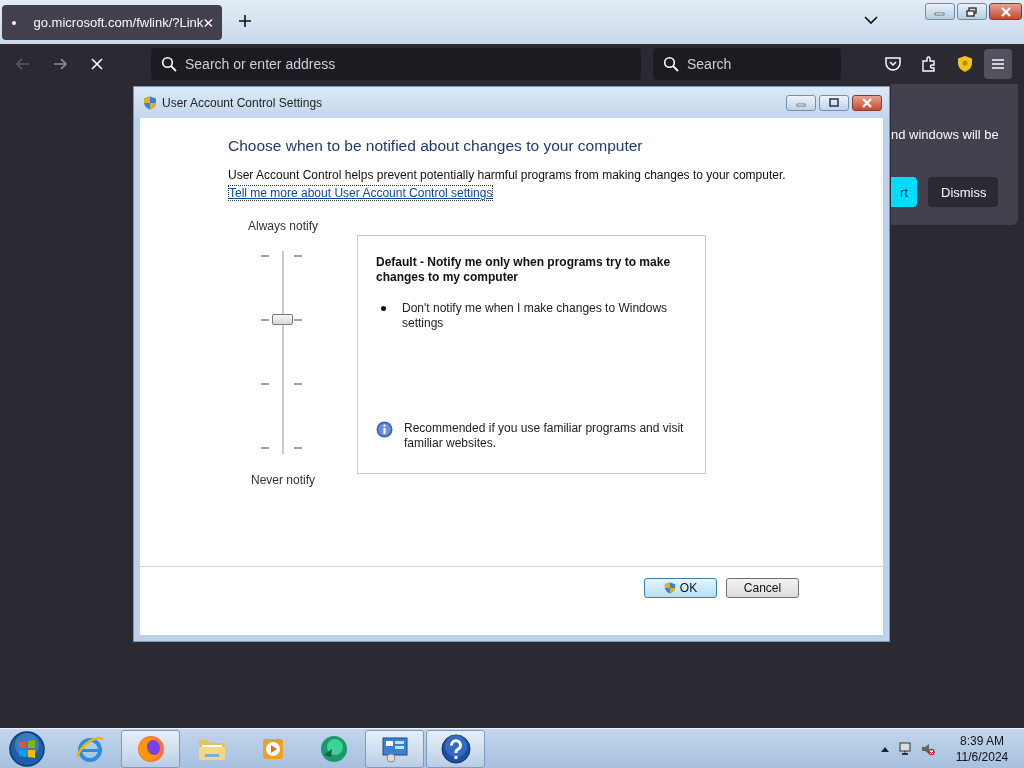 The height and width of the screenshot is (768, 1024). Describe the element at coordinates (893, 64) in the screenshot. I see `pocket-icon` at that location.